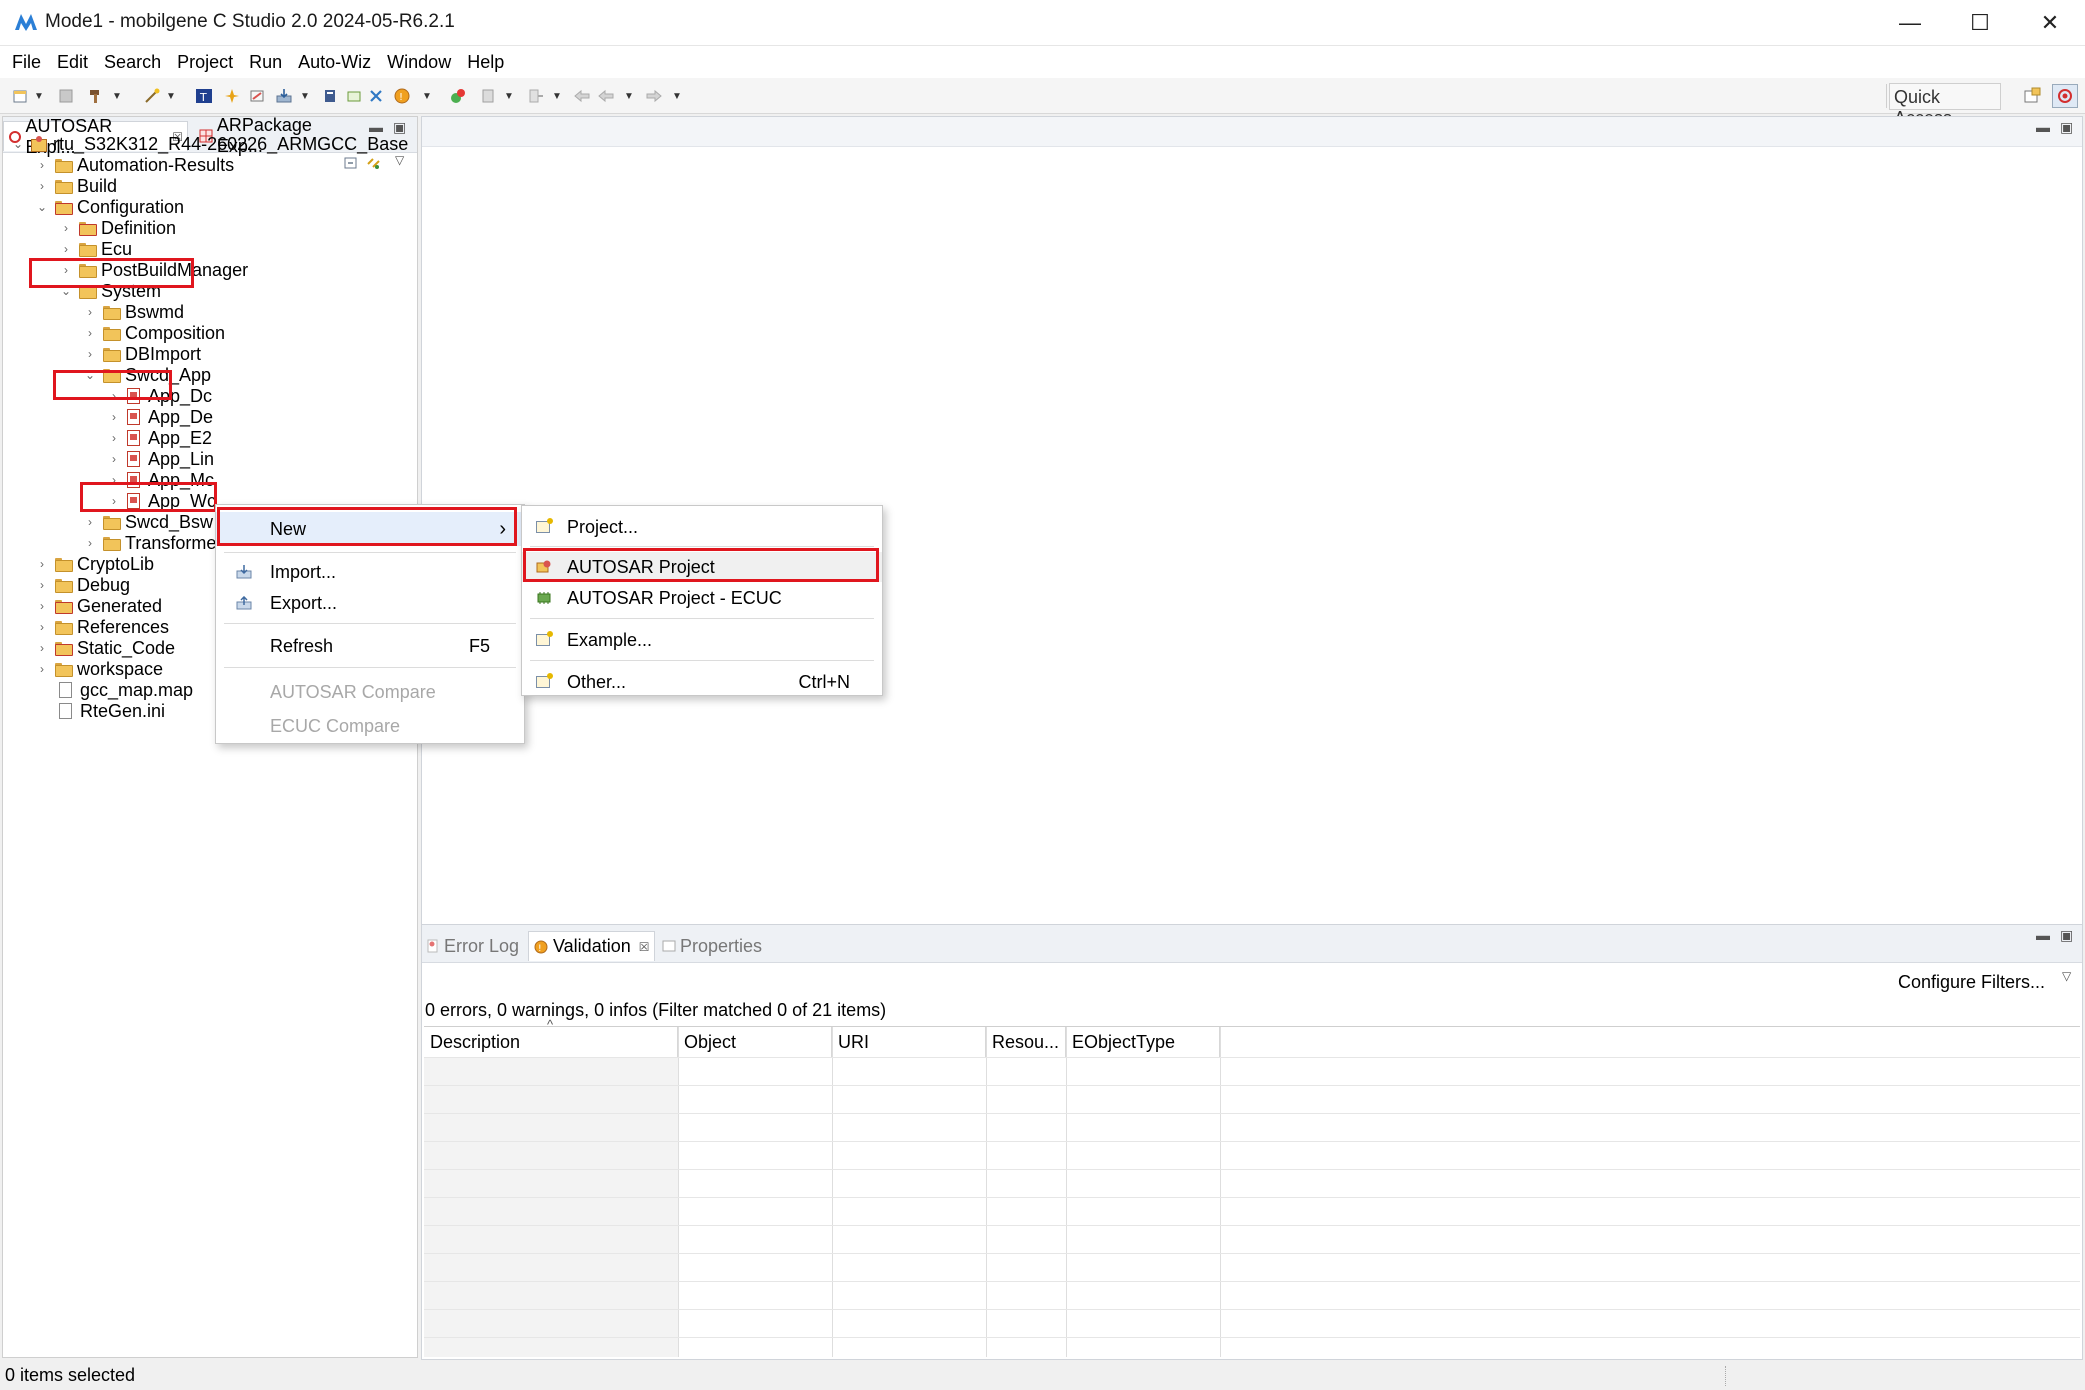 This screenshot has height=1390, width=2085. I want to click on validate-icon: !, so click(402, 96).